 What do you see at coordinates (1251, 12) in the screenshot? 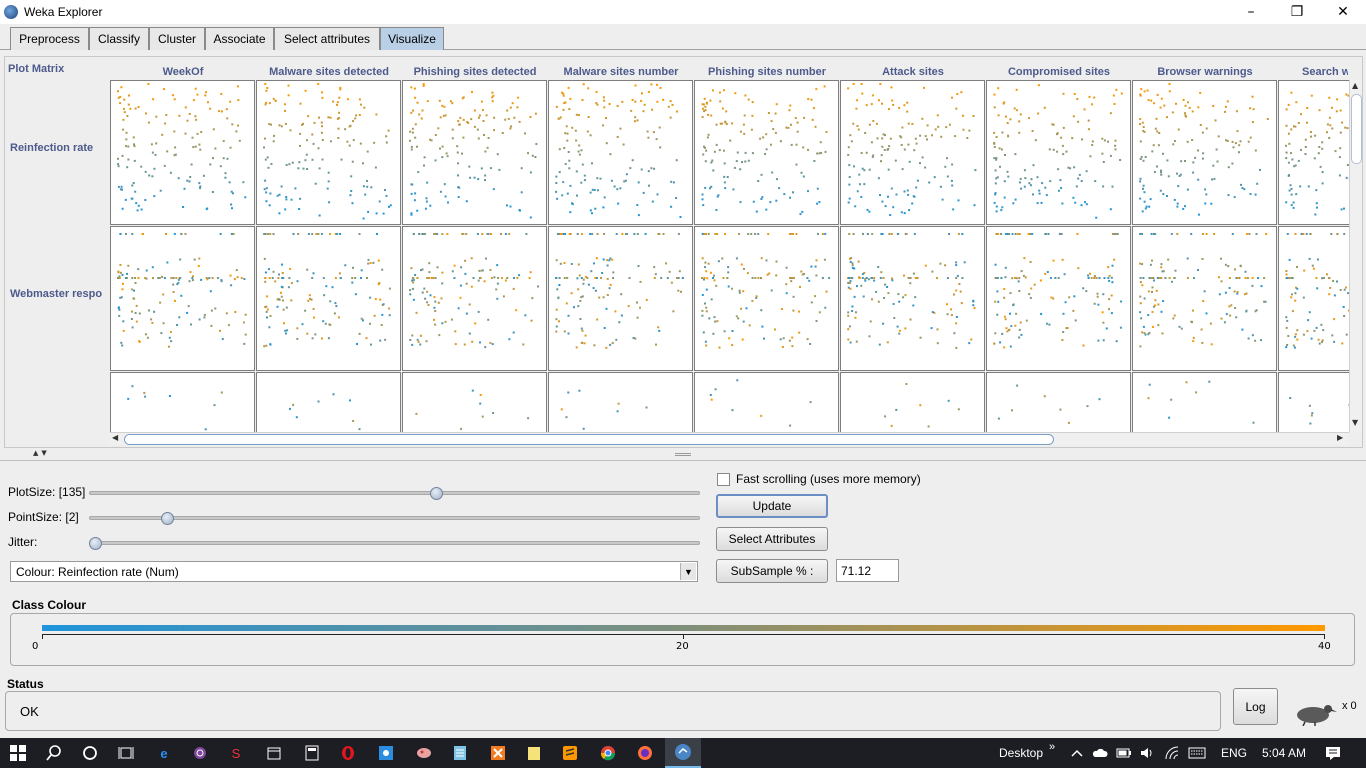
I see `minimize-button: –` at bounding box center [1251, 12].